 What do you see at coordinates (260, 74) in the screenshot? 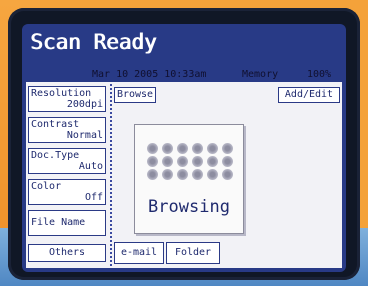
I see `memory-label: Memory` at bounding box center [260, 74].